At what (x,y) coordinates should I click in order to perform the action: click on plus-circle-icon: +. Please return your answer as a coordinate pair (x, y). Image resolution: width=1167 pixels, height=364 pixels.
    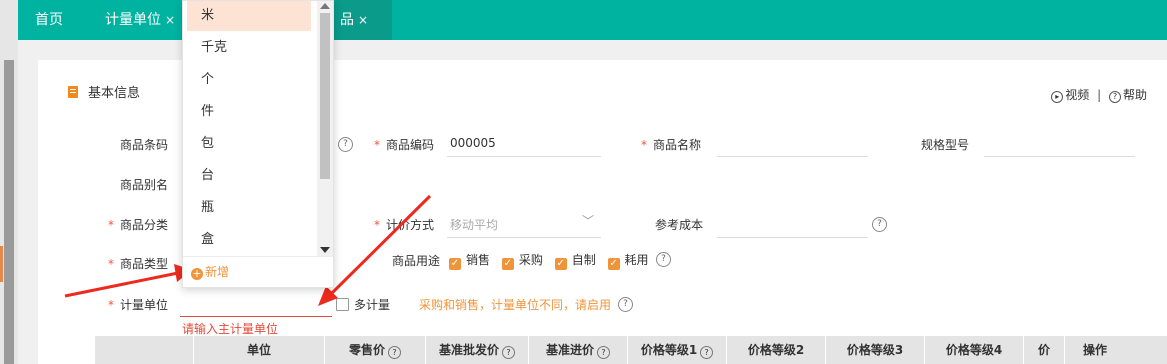
    Looking at the image, I should click on (197, 273).